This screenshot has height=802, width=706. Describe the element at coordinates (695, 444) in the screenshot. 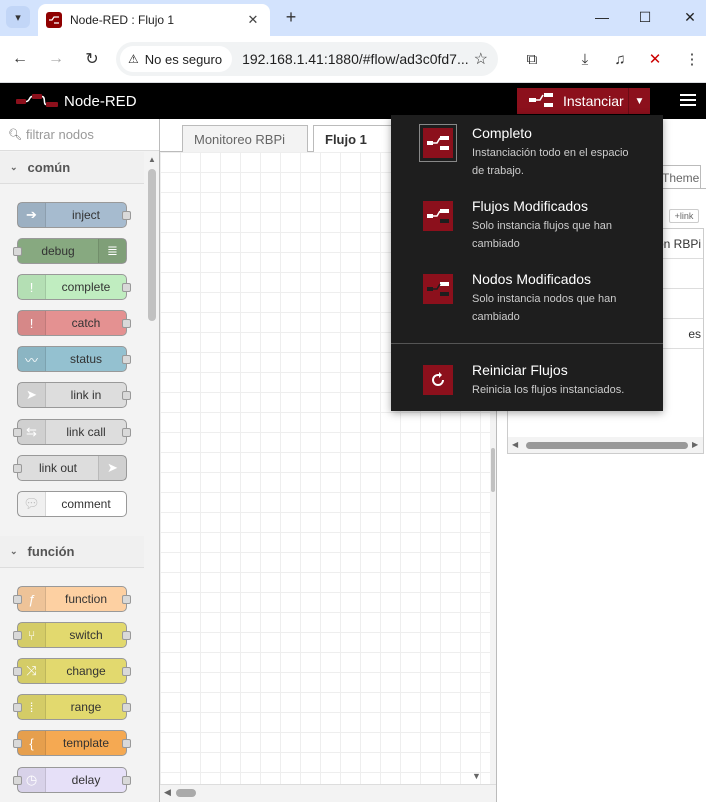

I see `scroll-right-icon: ▶` at that location.